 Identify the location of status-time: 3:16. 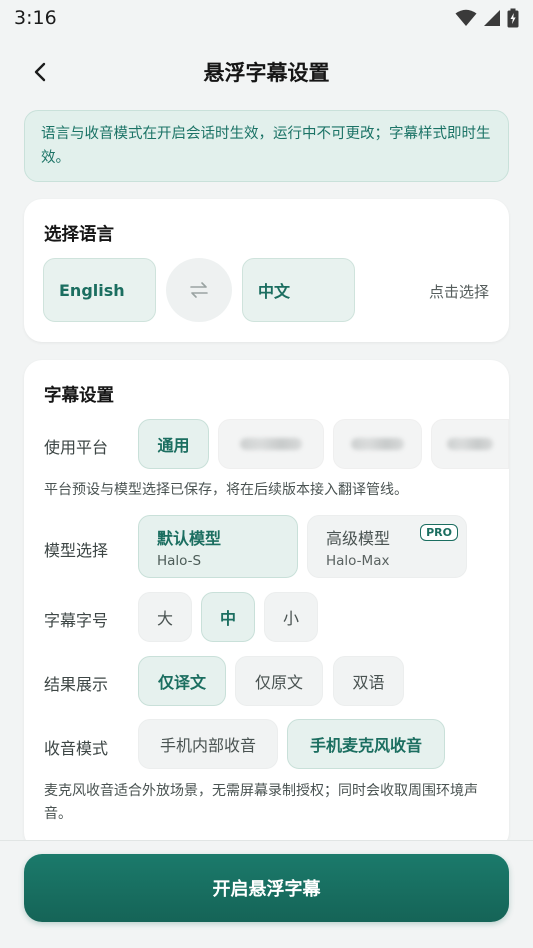
(35, 18).